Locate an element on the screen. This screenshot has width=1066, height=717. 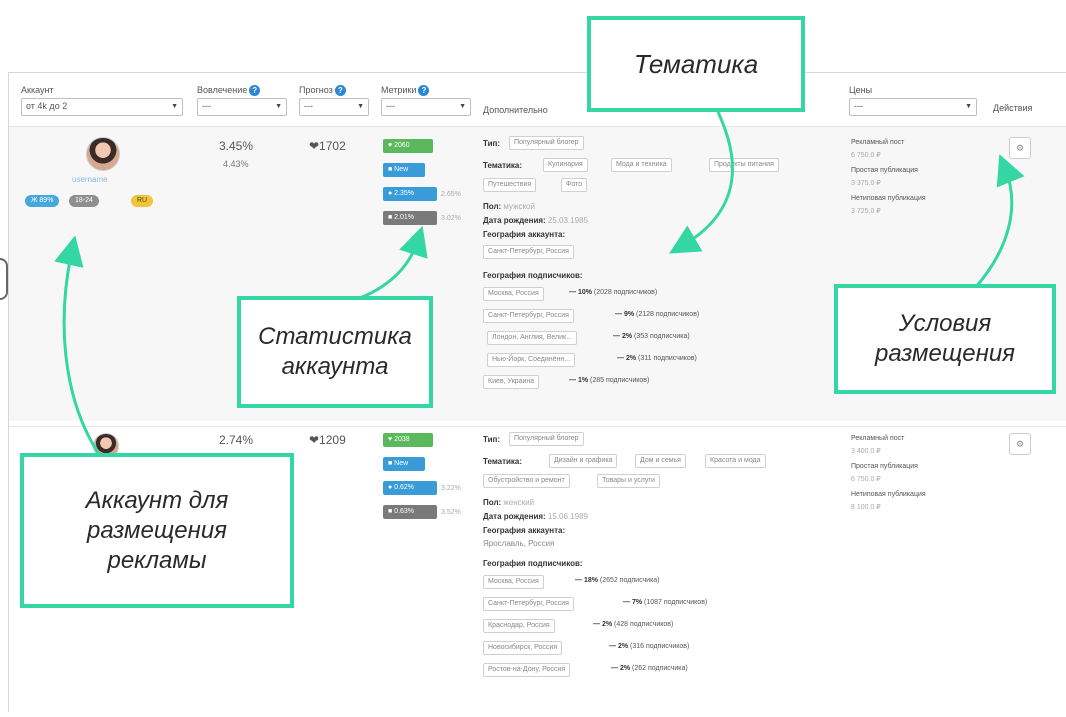
metric-er-note: 2.65% is located at coordinates (451, 194).